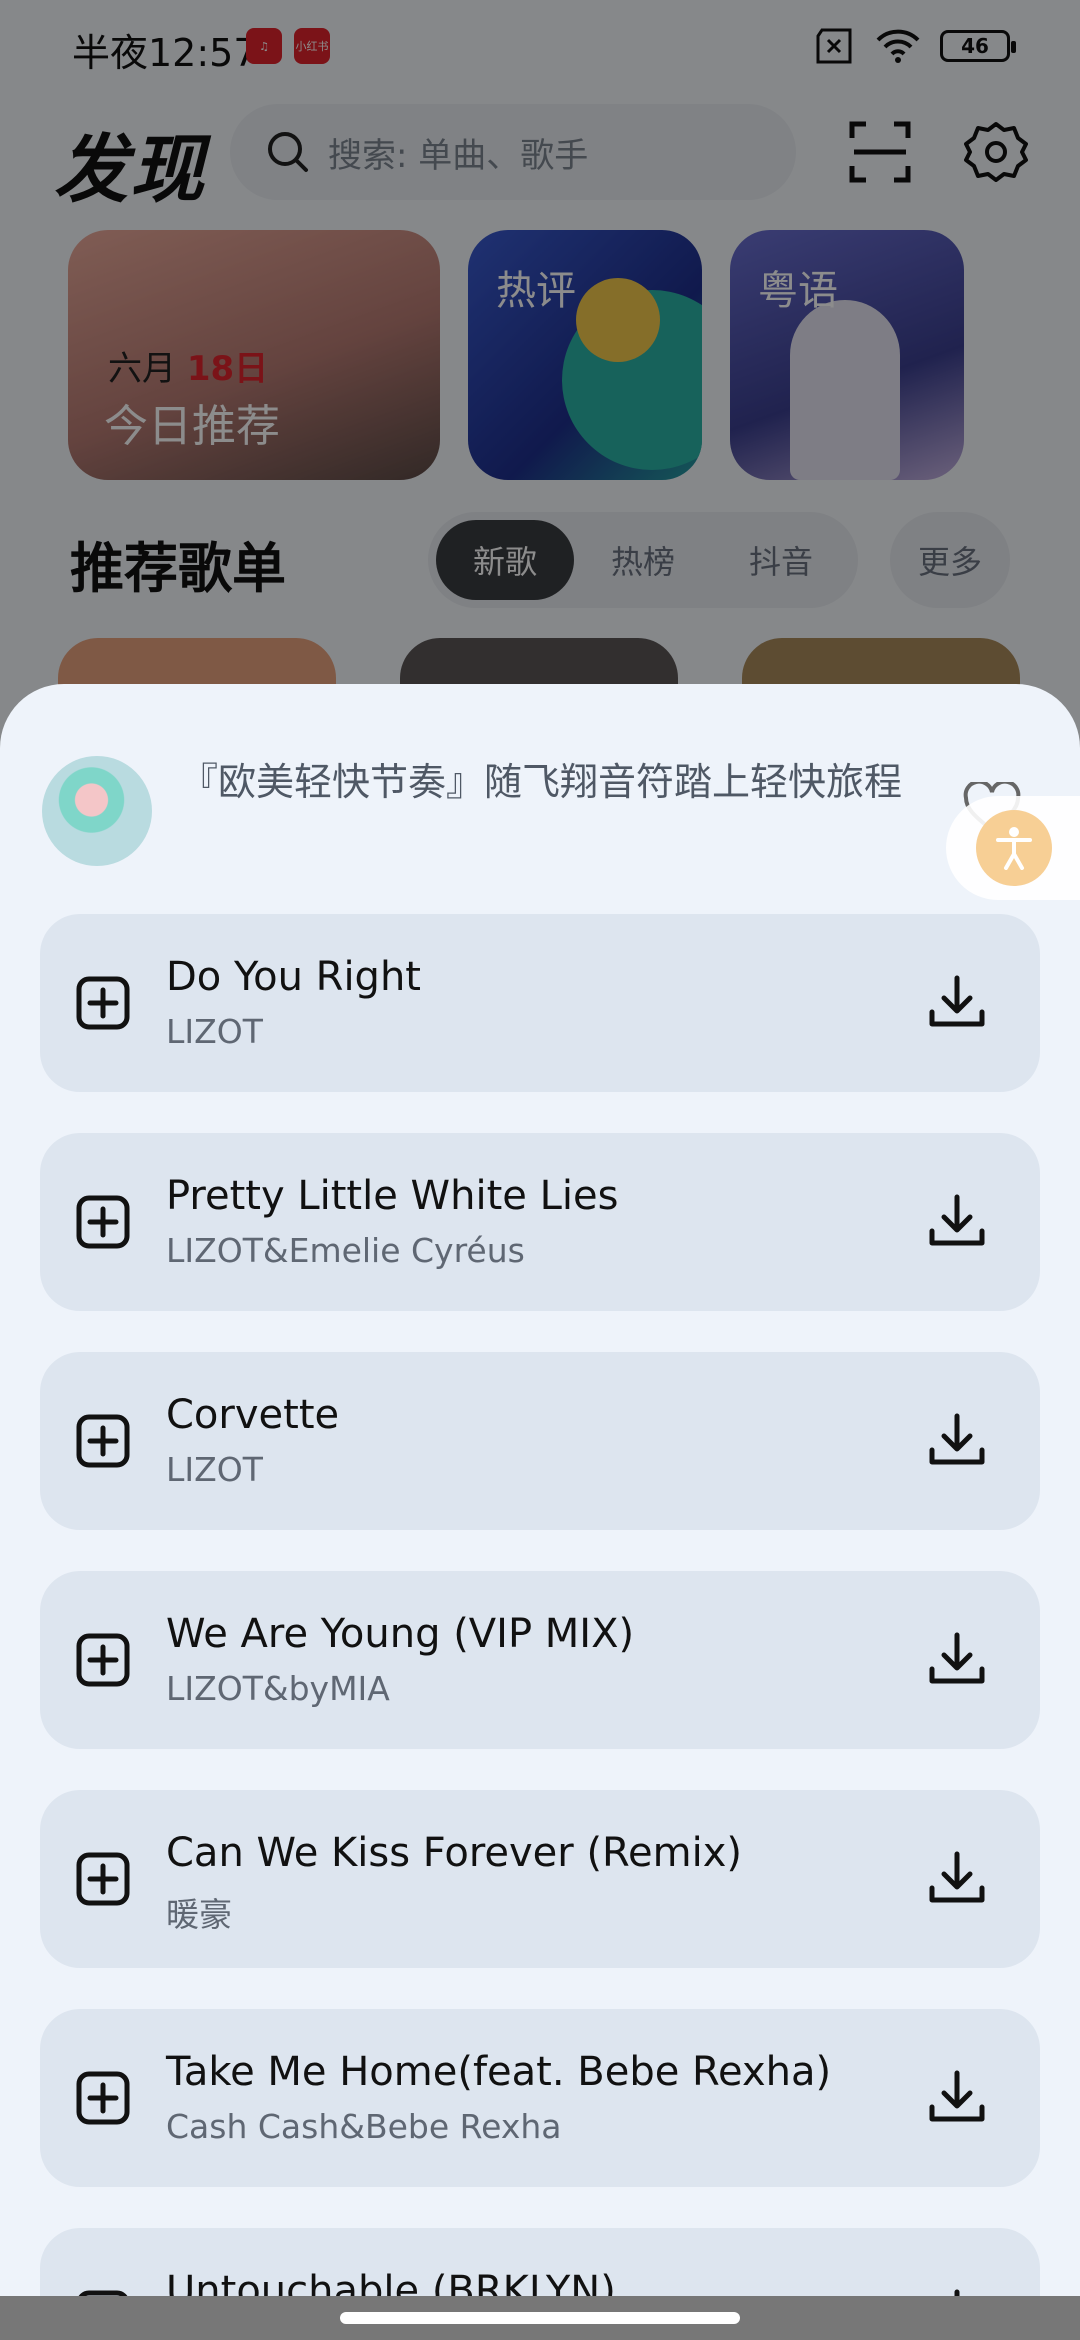 The image size is (1080, 2340). Describe the element at coordinates (454, 1853) in the screenshot. I see `song-title: Can We Kiss Forever (Remix)` at that location.